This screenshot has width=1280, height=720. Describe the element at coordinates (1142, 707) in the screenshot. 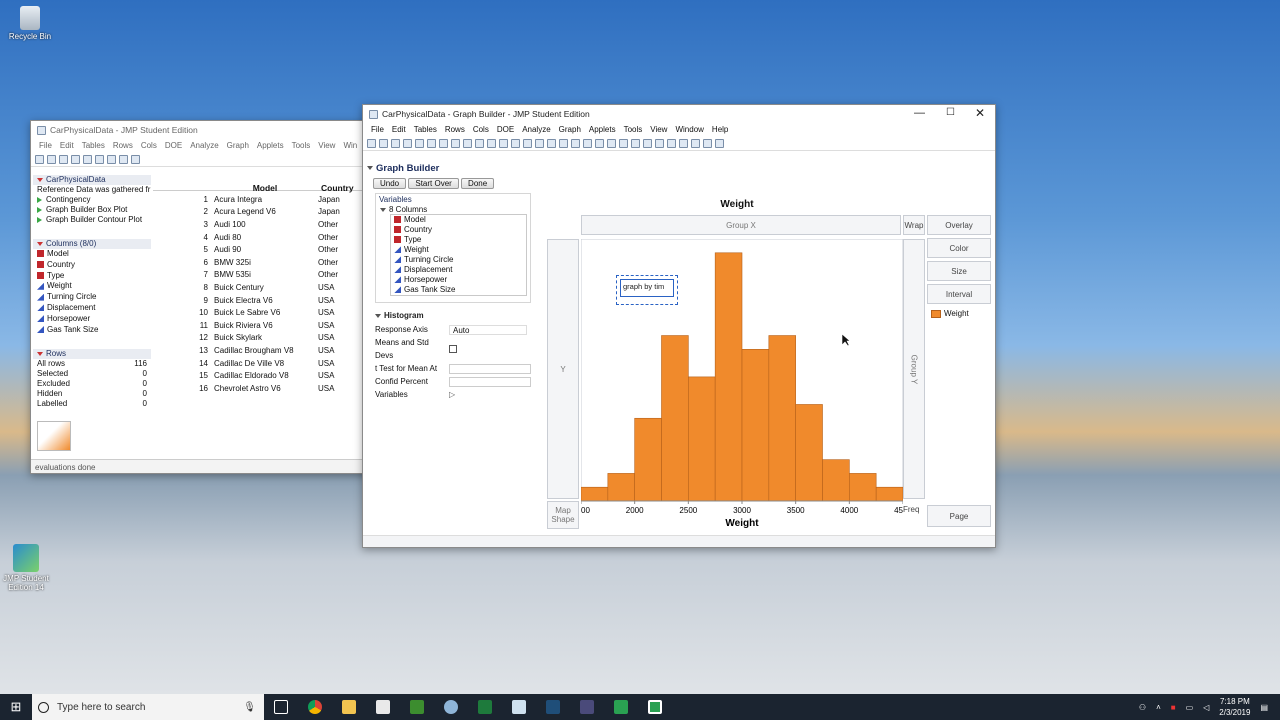

I see `person-icon: ⚇` at that location.